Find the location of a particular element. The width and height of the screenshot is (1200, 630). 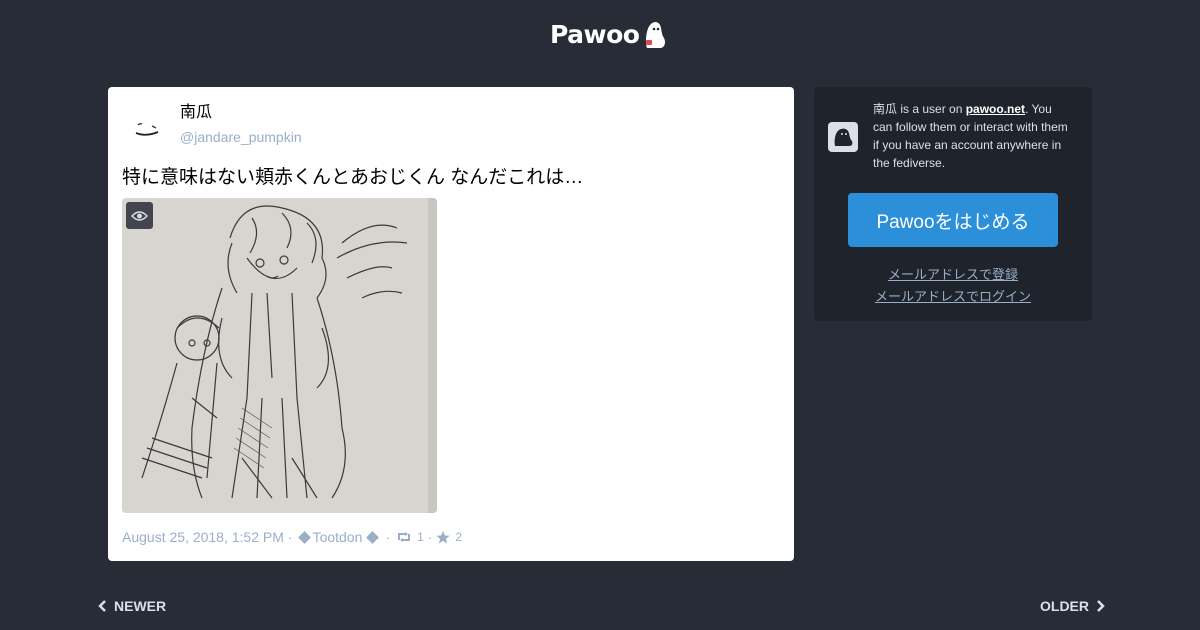

chevron-left-icon is located at coordinates (102, 606).